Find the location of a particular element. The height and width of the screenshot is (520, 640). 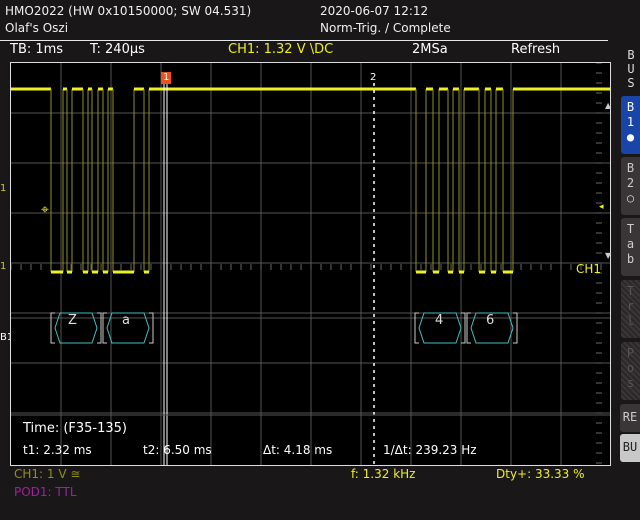

device-name: Olaf's Oszi is located at coordinates (37, 28).